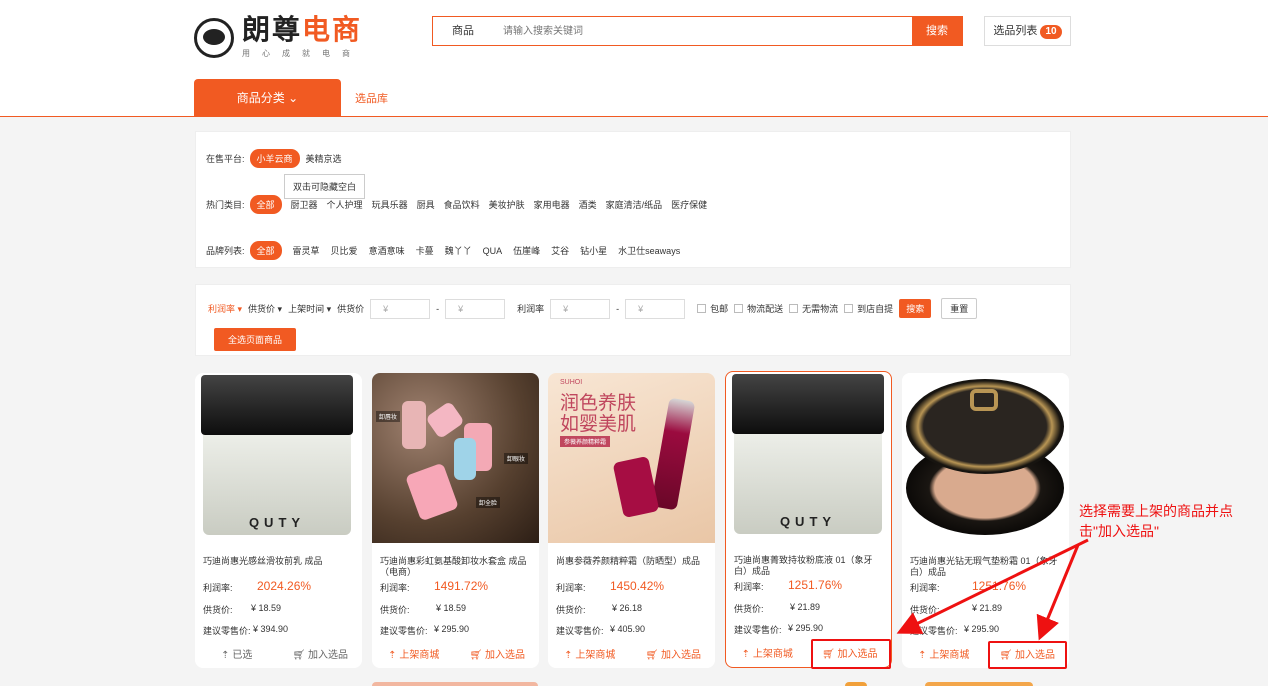 This screenshot has height=686, width=1268. Describe the element at coordinates (1156, 521) in the screenshot. I see `annotation-text: 选择需要上架的商品并点击"加入选品"` at that location.